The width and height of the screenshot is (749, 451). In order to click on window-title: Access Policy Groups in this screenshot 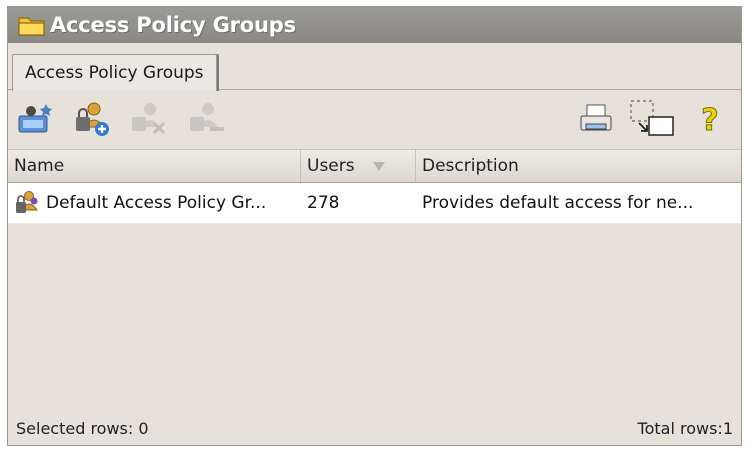, I will do `click(173, 25)`.